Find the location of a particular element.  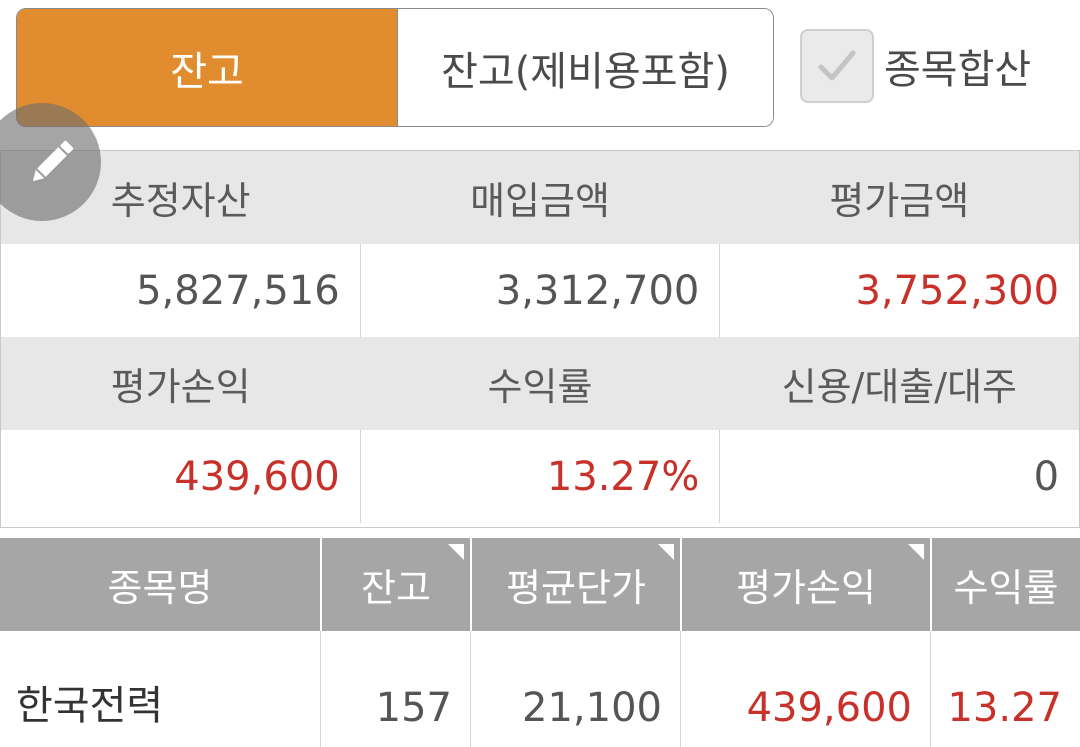

holdings-header: 종목명 잔고 평균단가 평가손익 수익률 is located at coordinates (540, 584).